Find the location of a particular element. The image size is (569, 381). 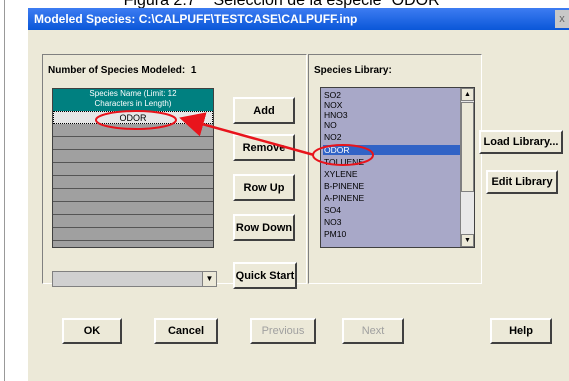

species-count-label: Number of Species Modeled: 1 is located at coordinates (122, 70).